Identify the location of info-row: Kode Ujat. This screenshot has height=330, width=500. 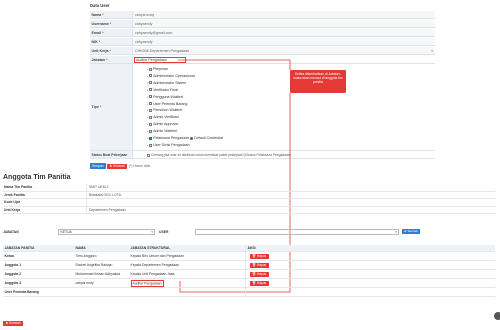
(249, 203).